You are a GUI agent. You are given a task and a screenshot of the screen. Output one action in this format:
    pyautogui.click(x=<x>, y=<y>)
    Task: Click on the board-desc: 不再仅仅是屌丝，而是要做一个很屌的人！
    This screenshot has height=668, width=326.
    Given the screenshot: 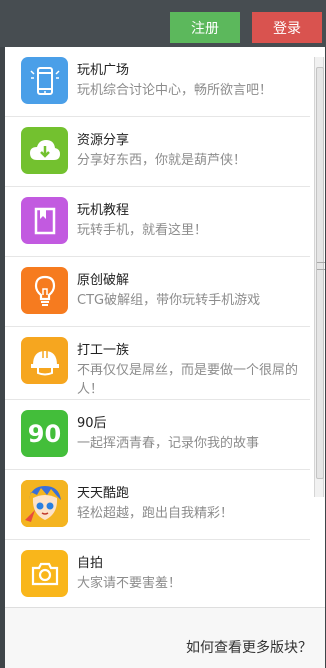 What is the action you would take?
    pyautogui.click(x=188, y=380)
    